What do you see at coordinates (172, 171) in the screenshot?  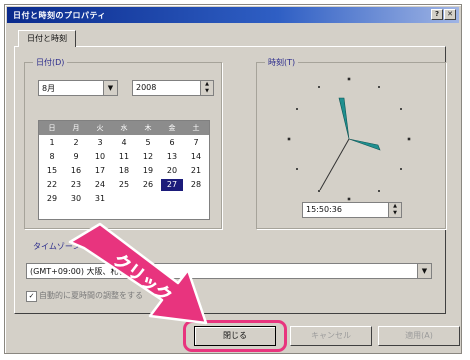 I see `calendar-day: 20` at bounding box center [172, 171].